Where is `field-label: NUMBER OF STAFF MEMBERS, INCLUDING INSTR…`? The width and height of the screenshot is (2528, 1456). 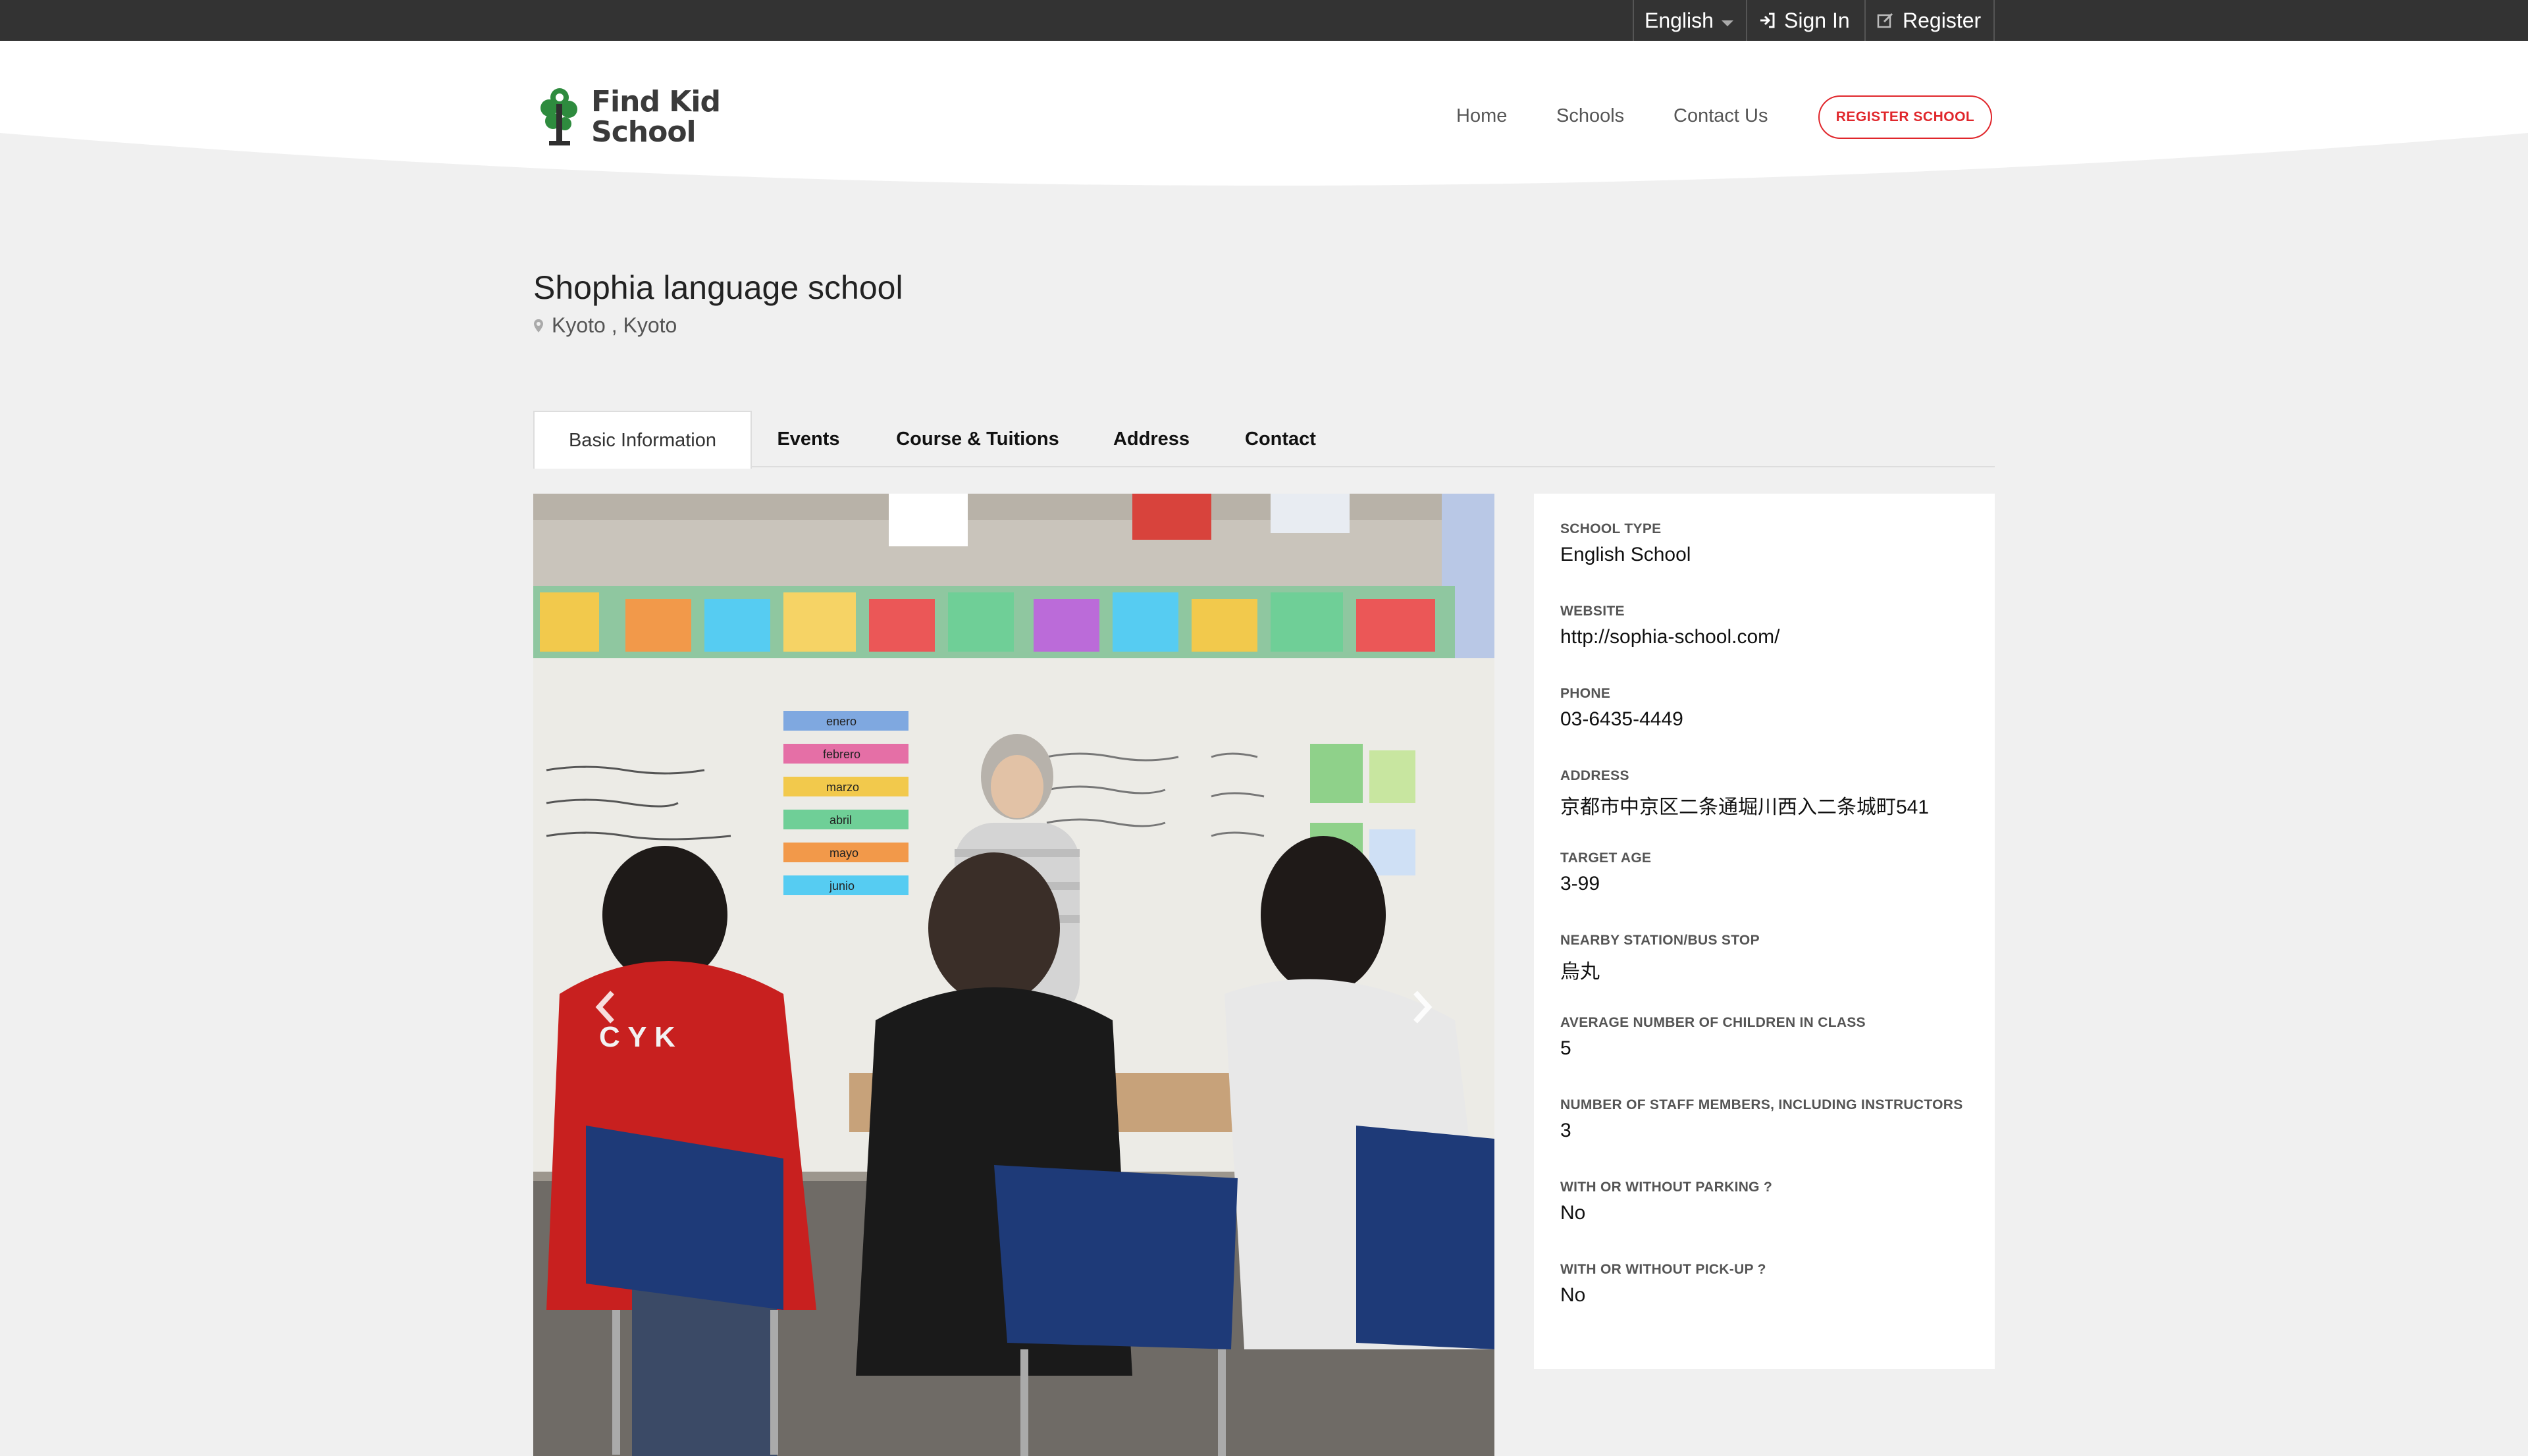
field-label: NUMBER OF STAFF MEMBERS, INCLUDING INSTR… is located at coordinates (1761, 1104).